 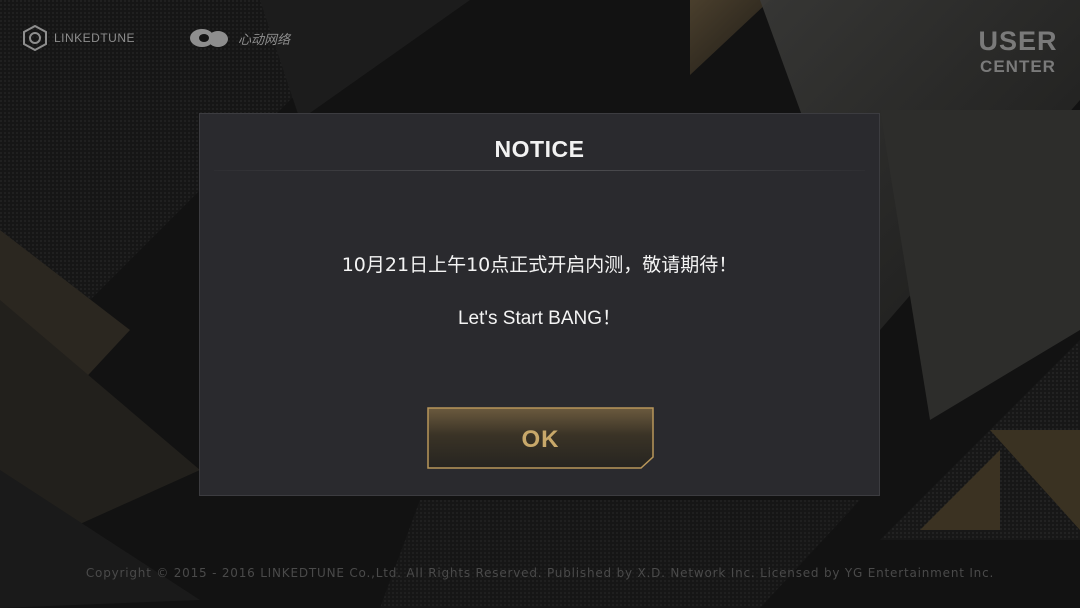 What do you see at coordinates (1018, 41) in the screenshot?
I see `user-center-label-line1: USER` at bounding box center [1018, 41].